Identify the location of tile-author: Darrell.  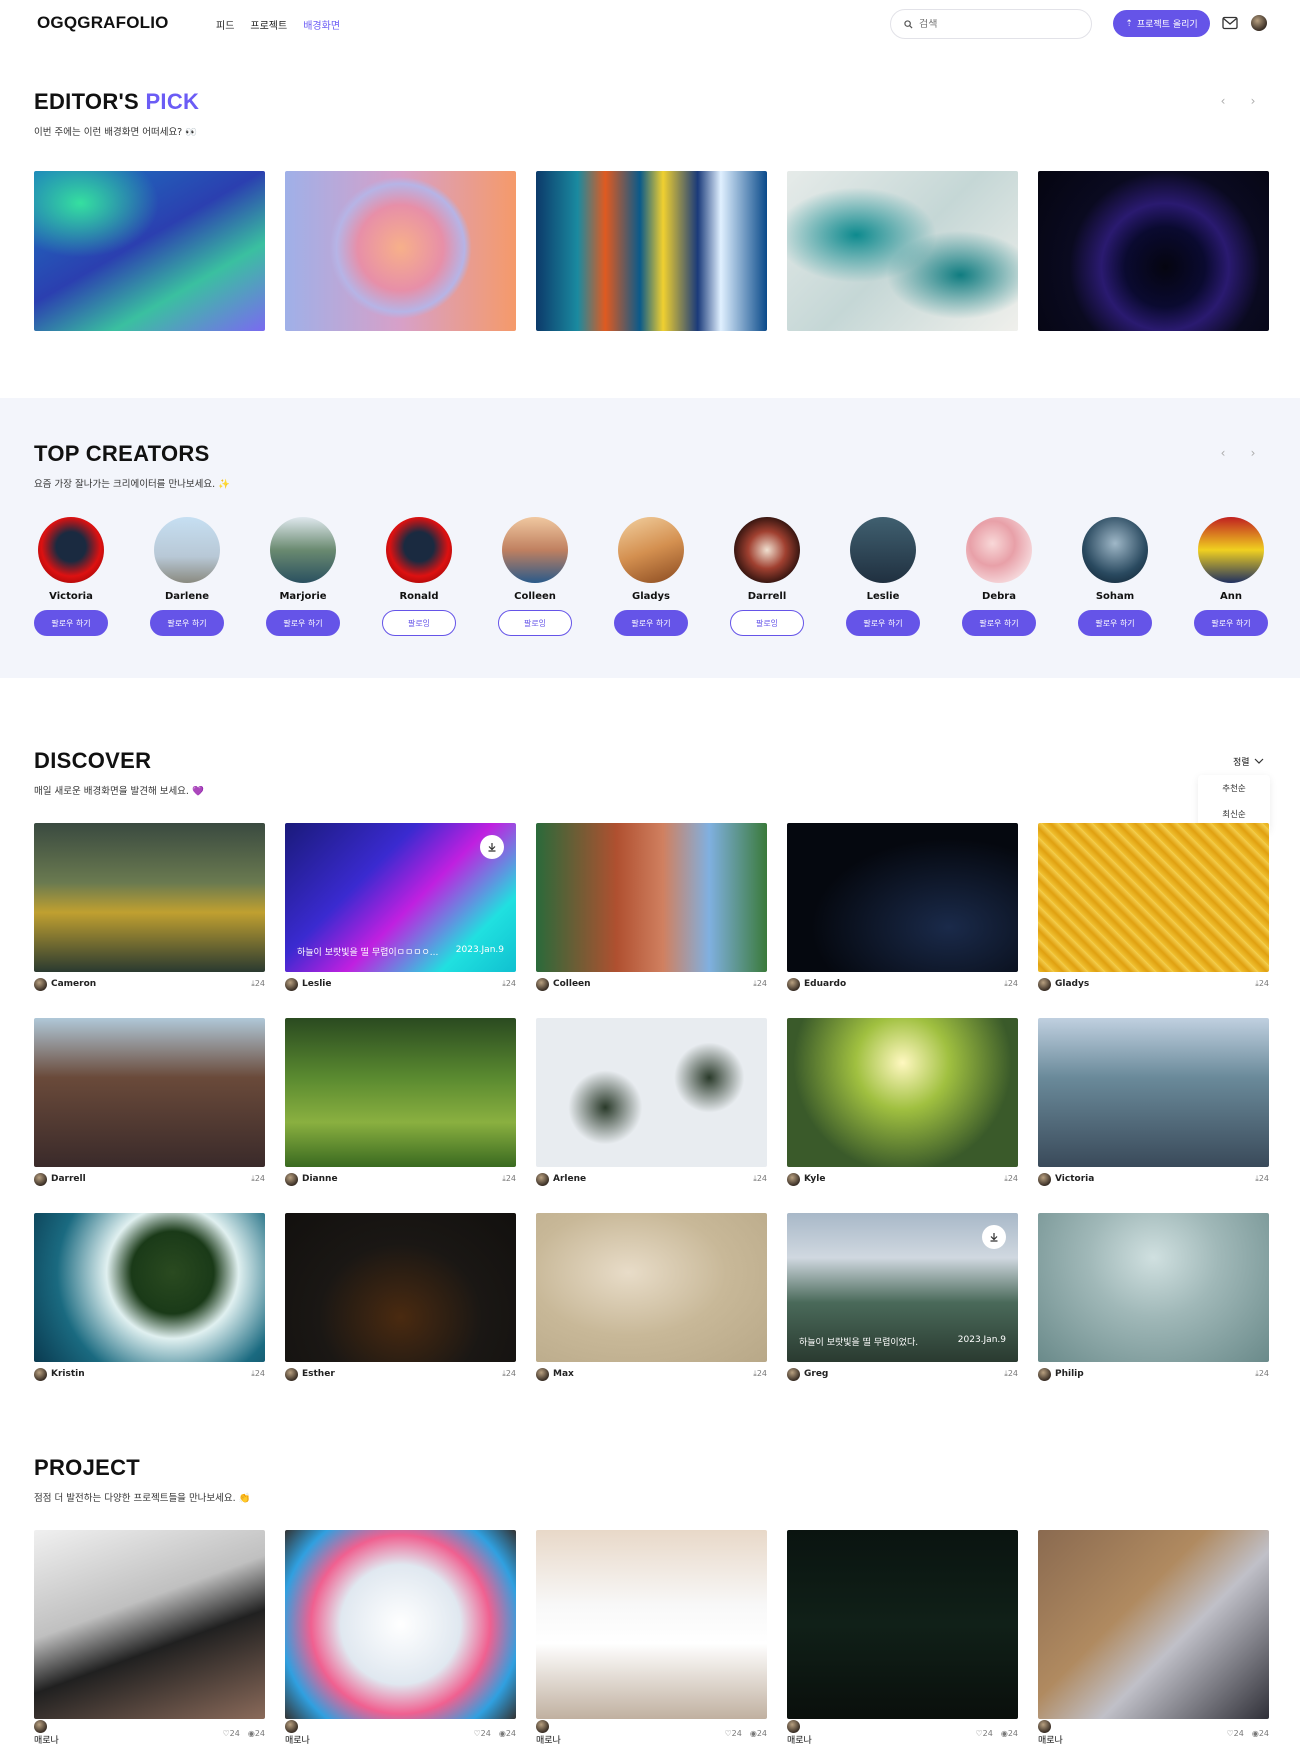
(60, 1179).